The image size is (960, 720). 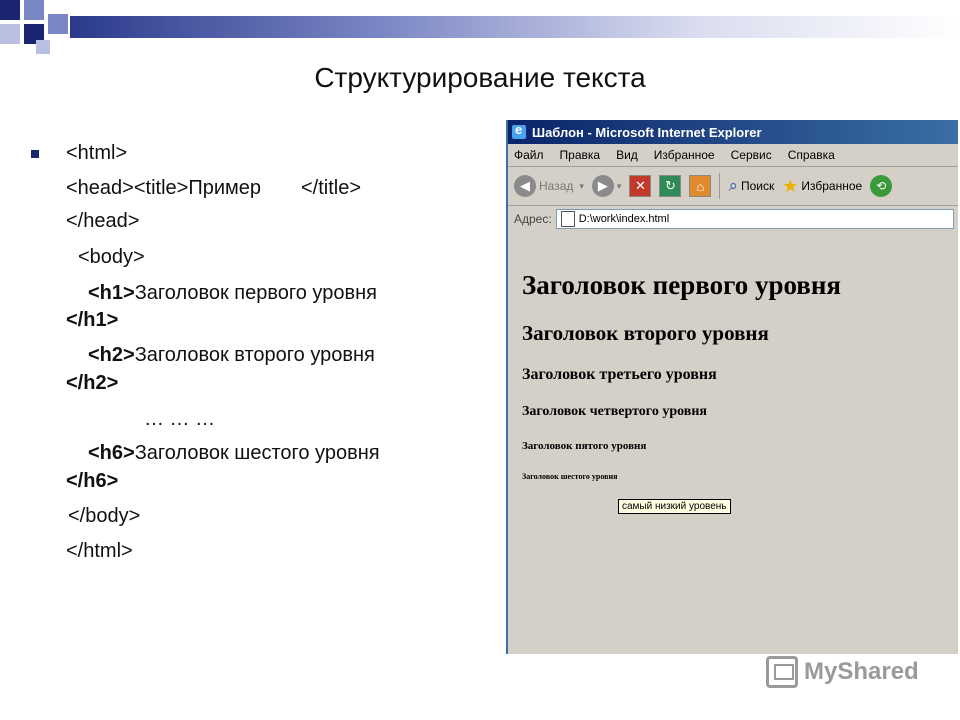 I want to click on address-value: D:\work\index.html, so click(x=624, y=219).